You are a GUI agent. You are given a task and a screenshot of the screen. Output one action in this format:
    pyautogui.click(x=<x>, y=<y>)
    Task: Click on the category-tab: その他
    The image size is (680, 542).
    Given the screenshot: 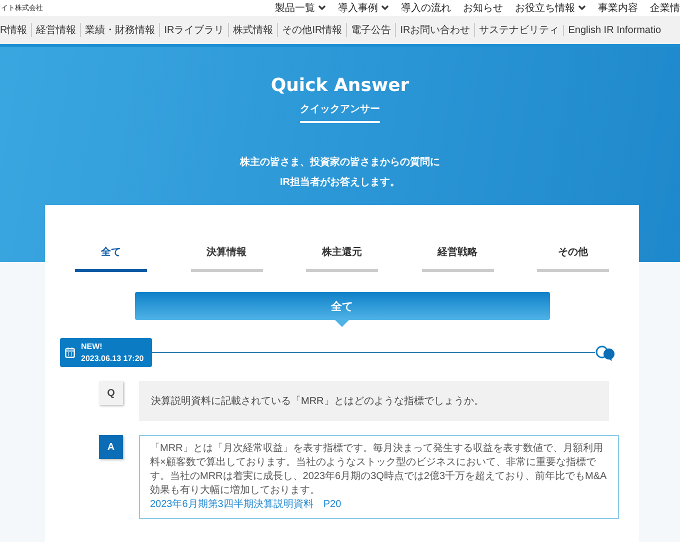 What is the action you would take?
    pyautogui.click(x=573, y=258)
    